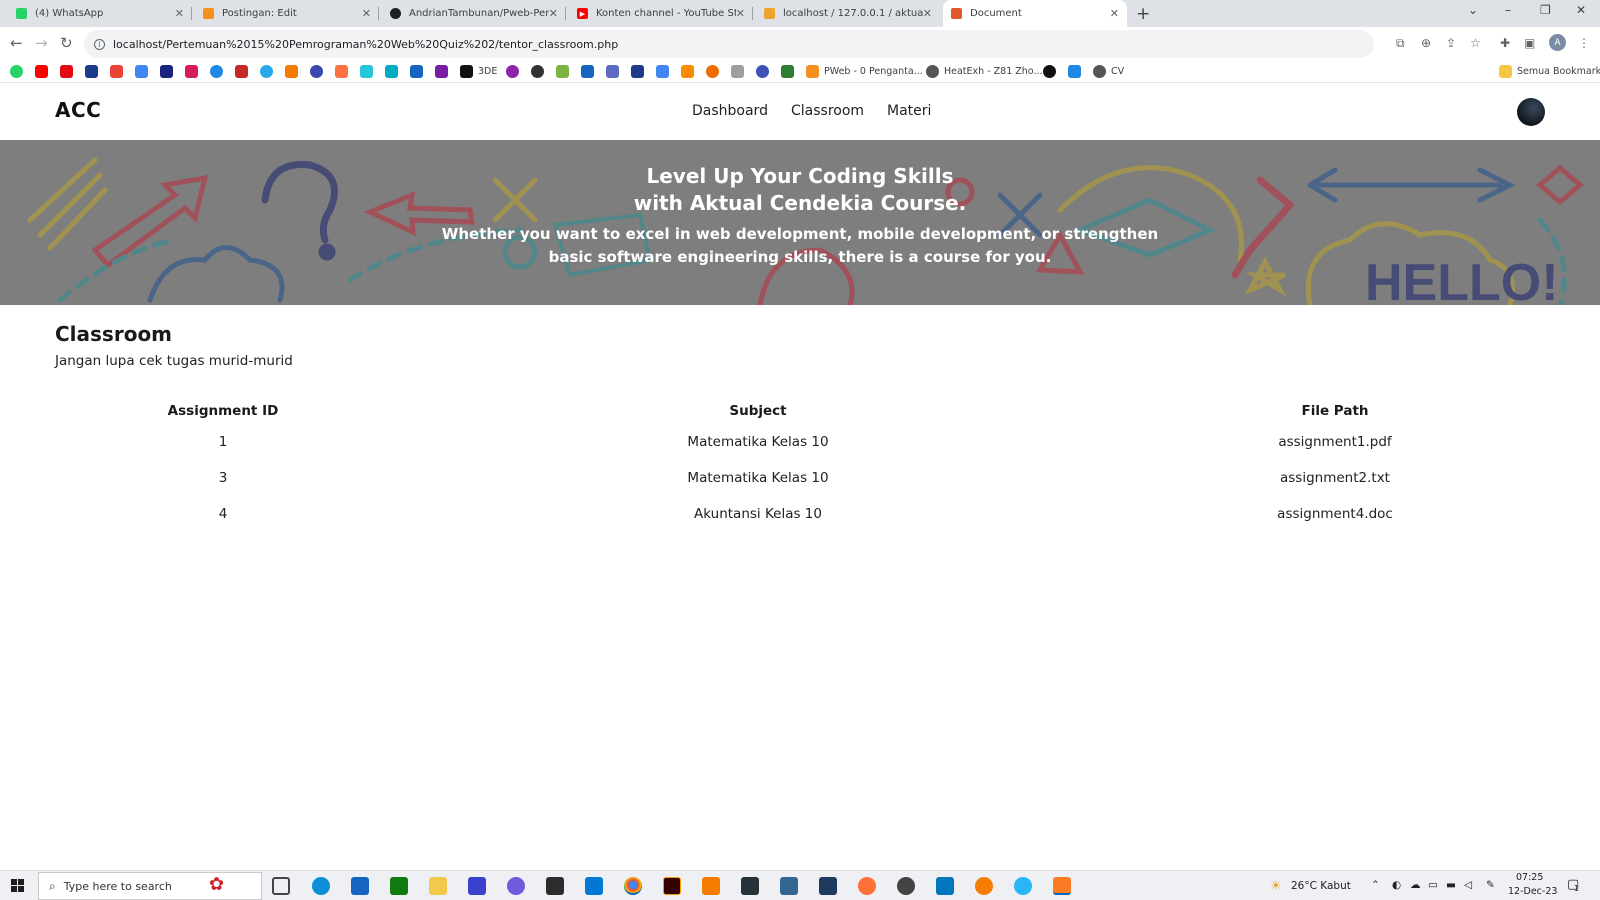 This screenshot has height=900, width=1600. I want to click on display-icon: ▭, so click(1433, 885).